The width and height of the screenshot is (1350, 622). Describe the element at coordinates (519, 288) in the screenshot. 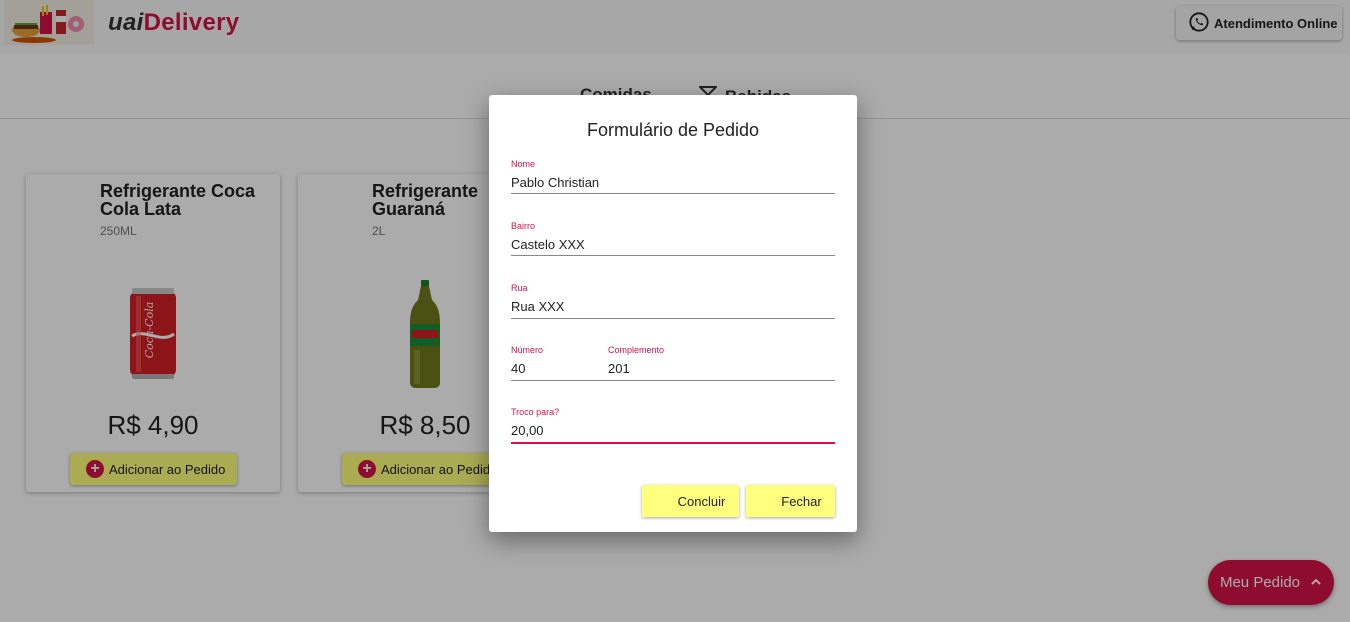

I see `street-label: Rua` at that location.